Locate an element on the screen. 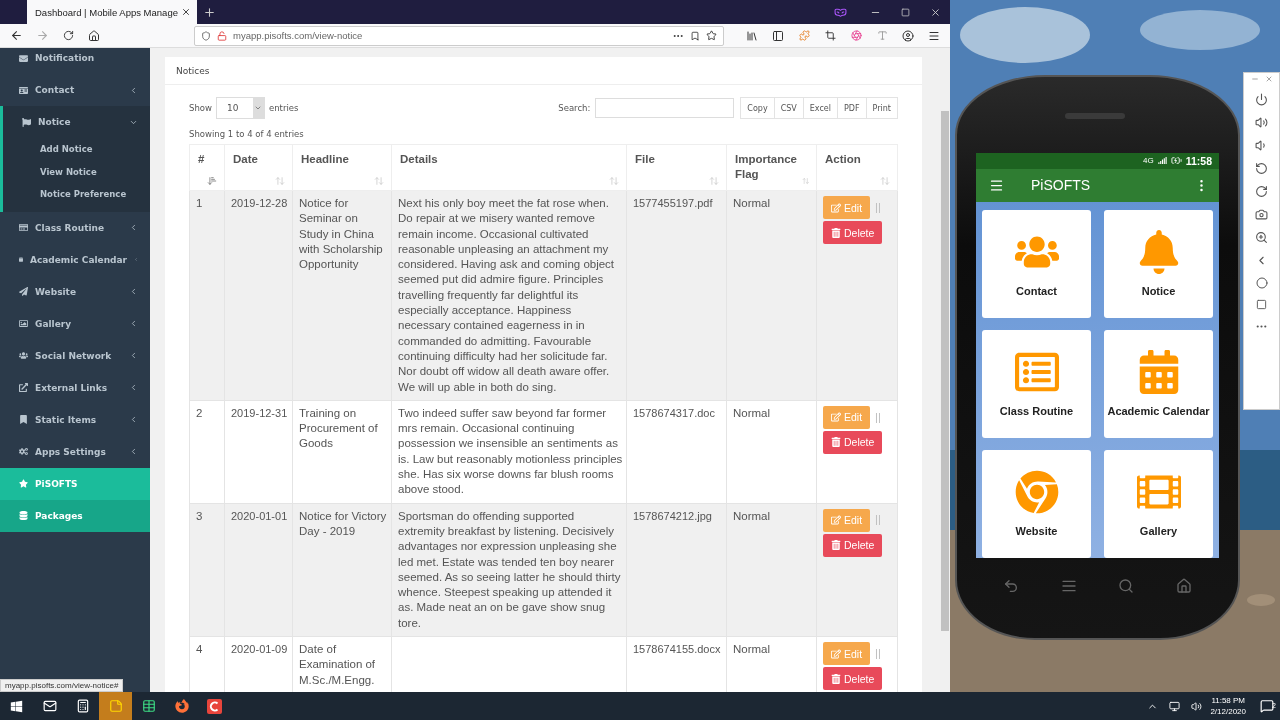 This screenshot has width=1280, height=720. caret-icon is located at coordinates (258, 108).